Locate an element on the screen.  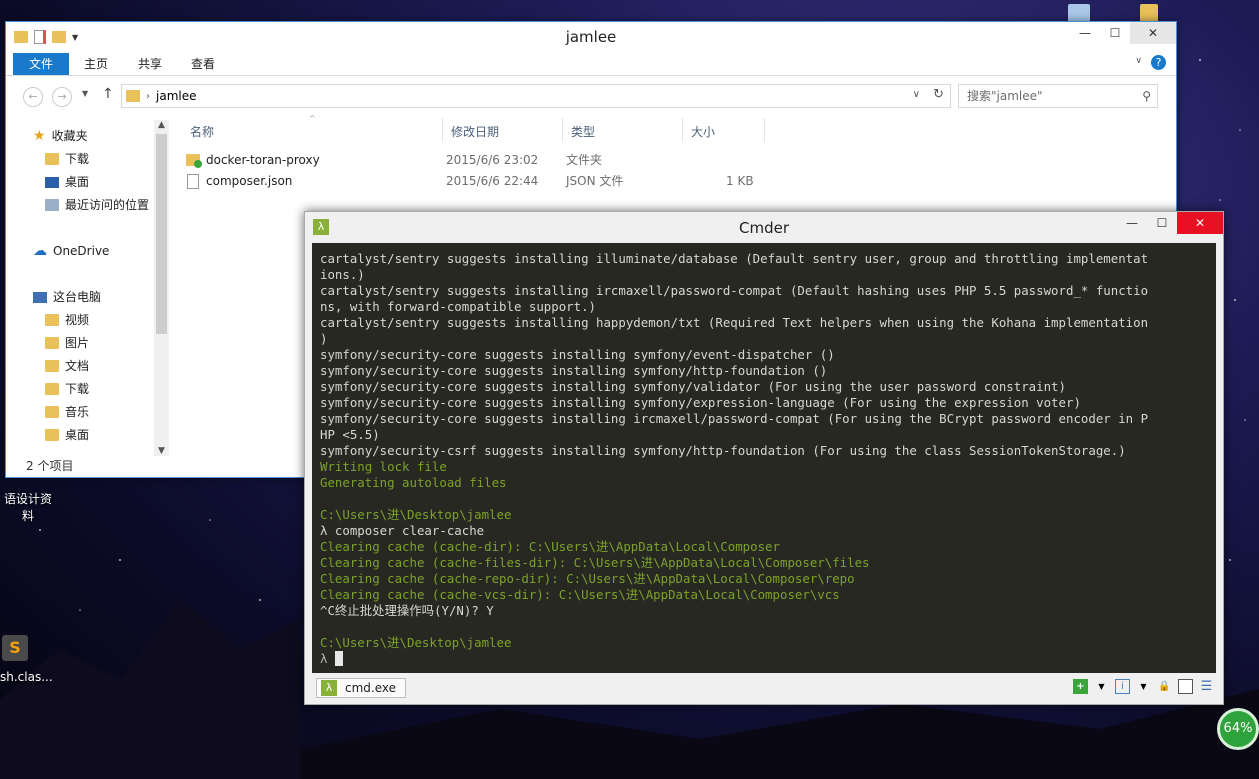
address-bar: › jamlee ∨ ↻ is located at coordinates (536, 96).